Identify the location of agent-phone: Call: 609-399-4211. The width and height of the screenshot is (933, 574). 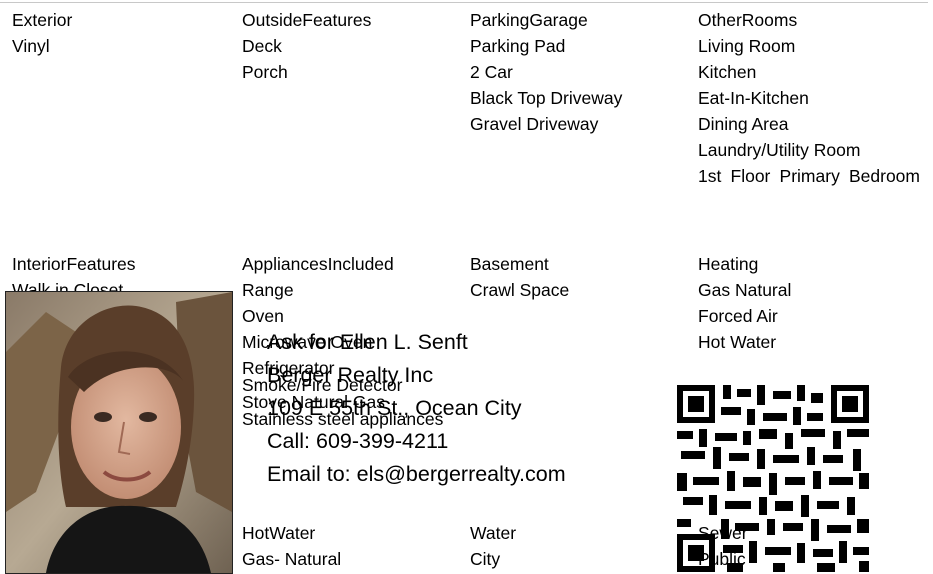
(358, 441).